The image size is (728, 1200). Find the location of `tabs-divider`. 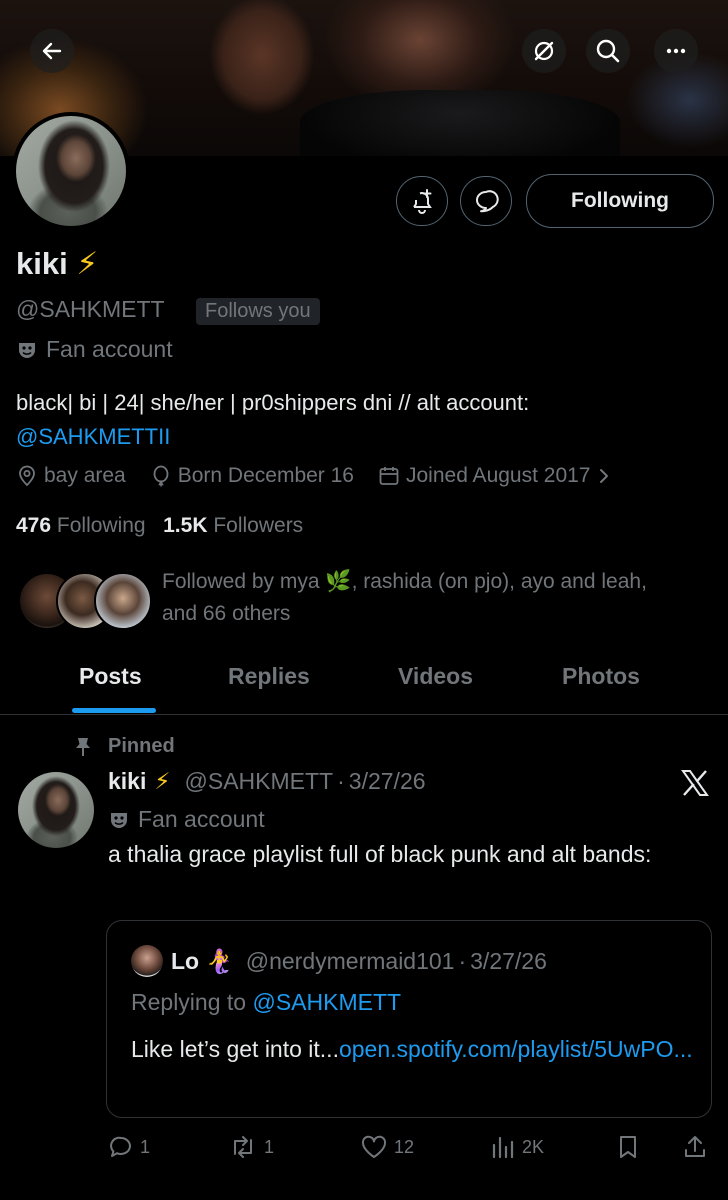

tabs-divider is located at coordinates (364, 714).